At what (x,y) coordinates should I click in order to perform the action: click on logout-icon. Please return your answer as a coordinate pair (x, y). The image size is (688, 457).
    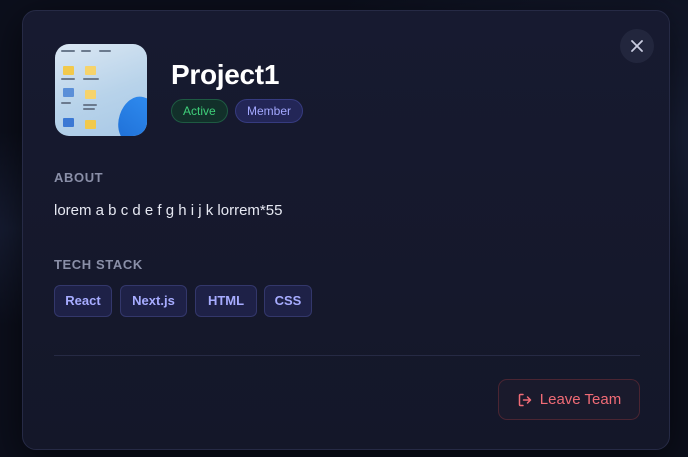
    Looking at the image, I should click on (525, 399).